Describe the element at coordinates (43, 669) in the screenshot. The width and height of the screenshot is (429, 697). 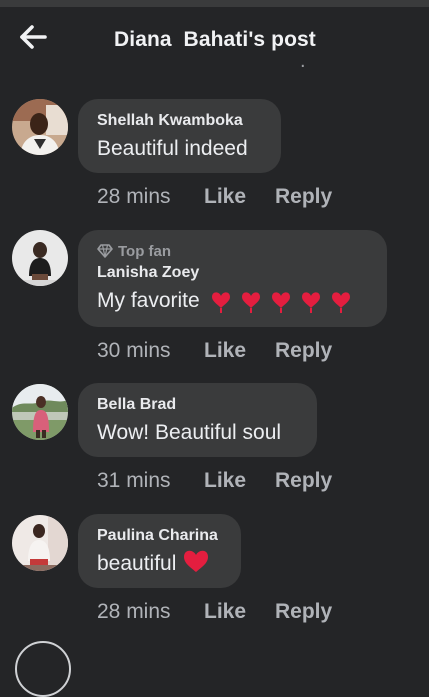
I see `next-comment-avatar` at that location.